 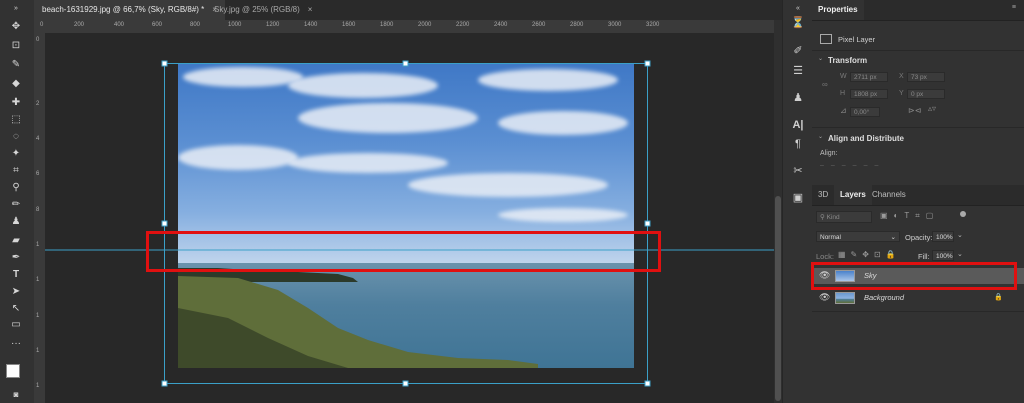 I want to click on tab-channels: Channels, so click(x=889, y=195).